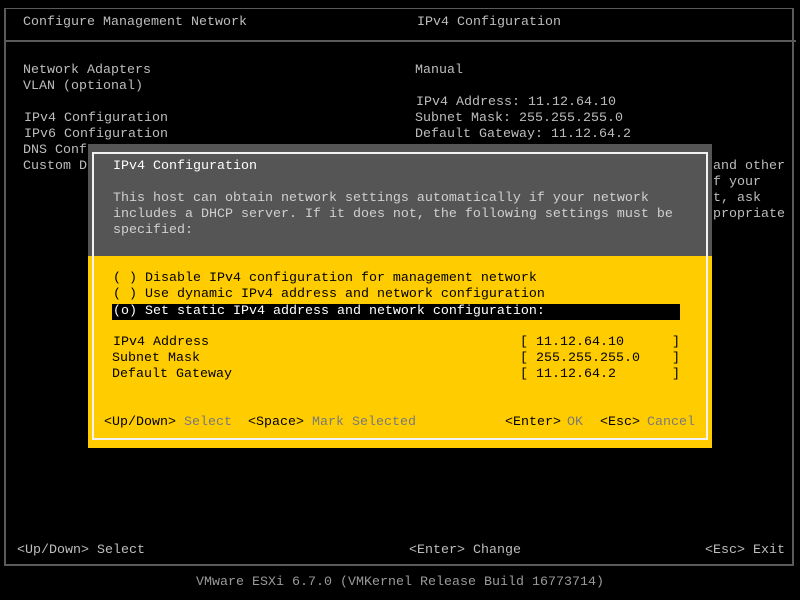 Image resolution: width=800 pixels, height=600 pixels. Describe the element at coordinates (83, 87) in the screenshot. I see `menu-item-vlan: VLAN (optional)` at that location.